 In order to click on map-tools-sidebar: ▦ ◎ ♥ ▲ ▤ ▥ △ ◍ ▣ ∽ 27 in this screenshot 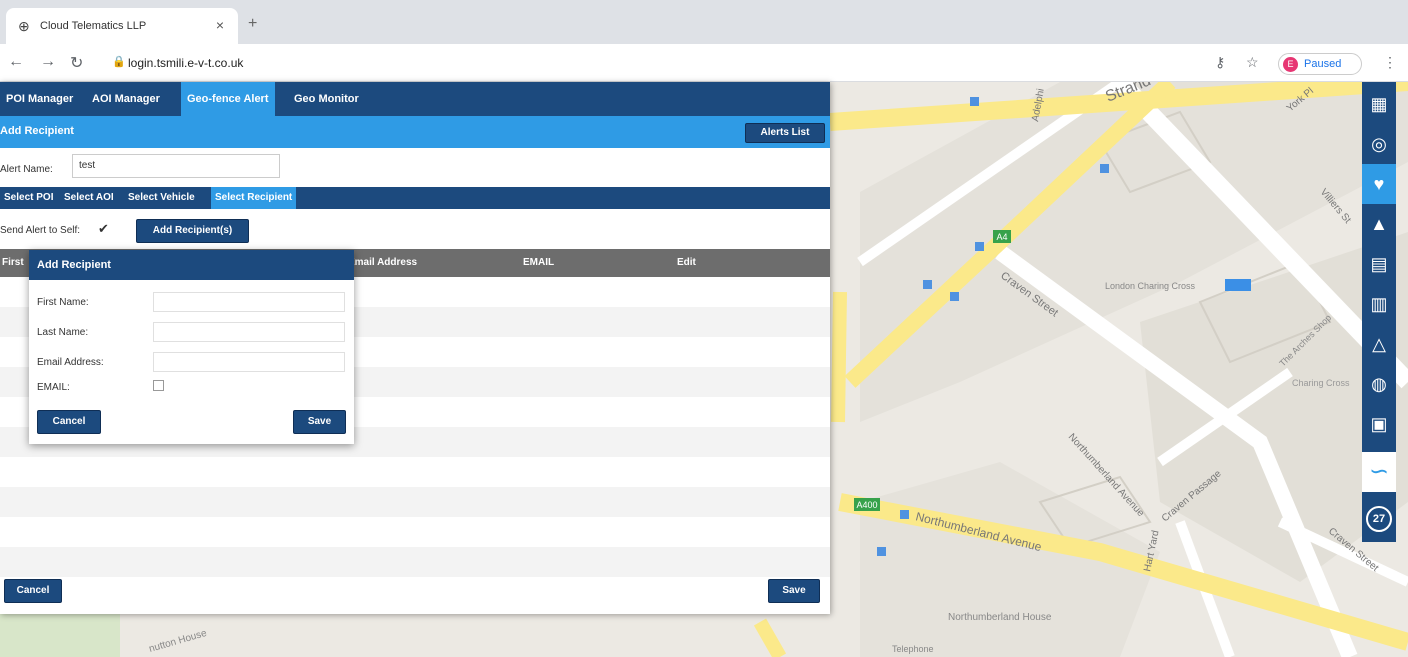, I will do `click(1379, 312)`.